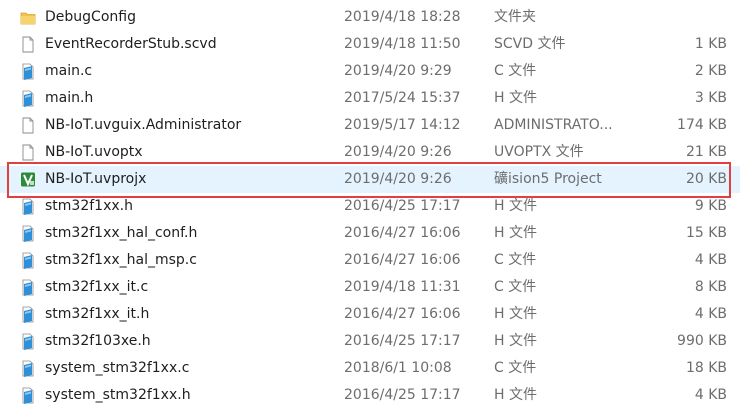 Image resolution: width=740 pixels, height=414 pixels. I want to click on file-size: 990 KB, so click(702, 341).